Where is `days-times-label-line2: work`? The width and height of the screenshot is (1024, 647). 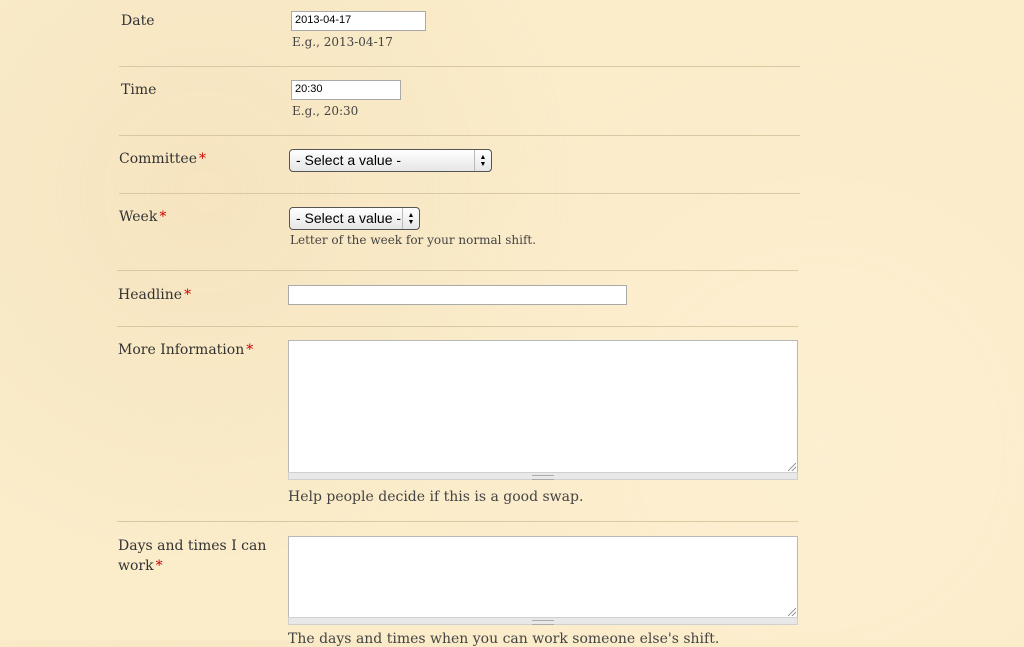
days-times-label-line2: work is located at coordinates (136, 566).